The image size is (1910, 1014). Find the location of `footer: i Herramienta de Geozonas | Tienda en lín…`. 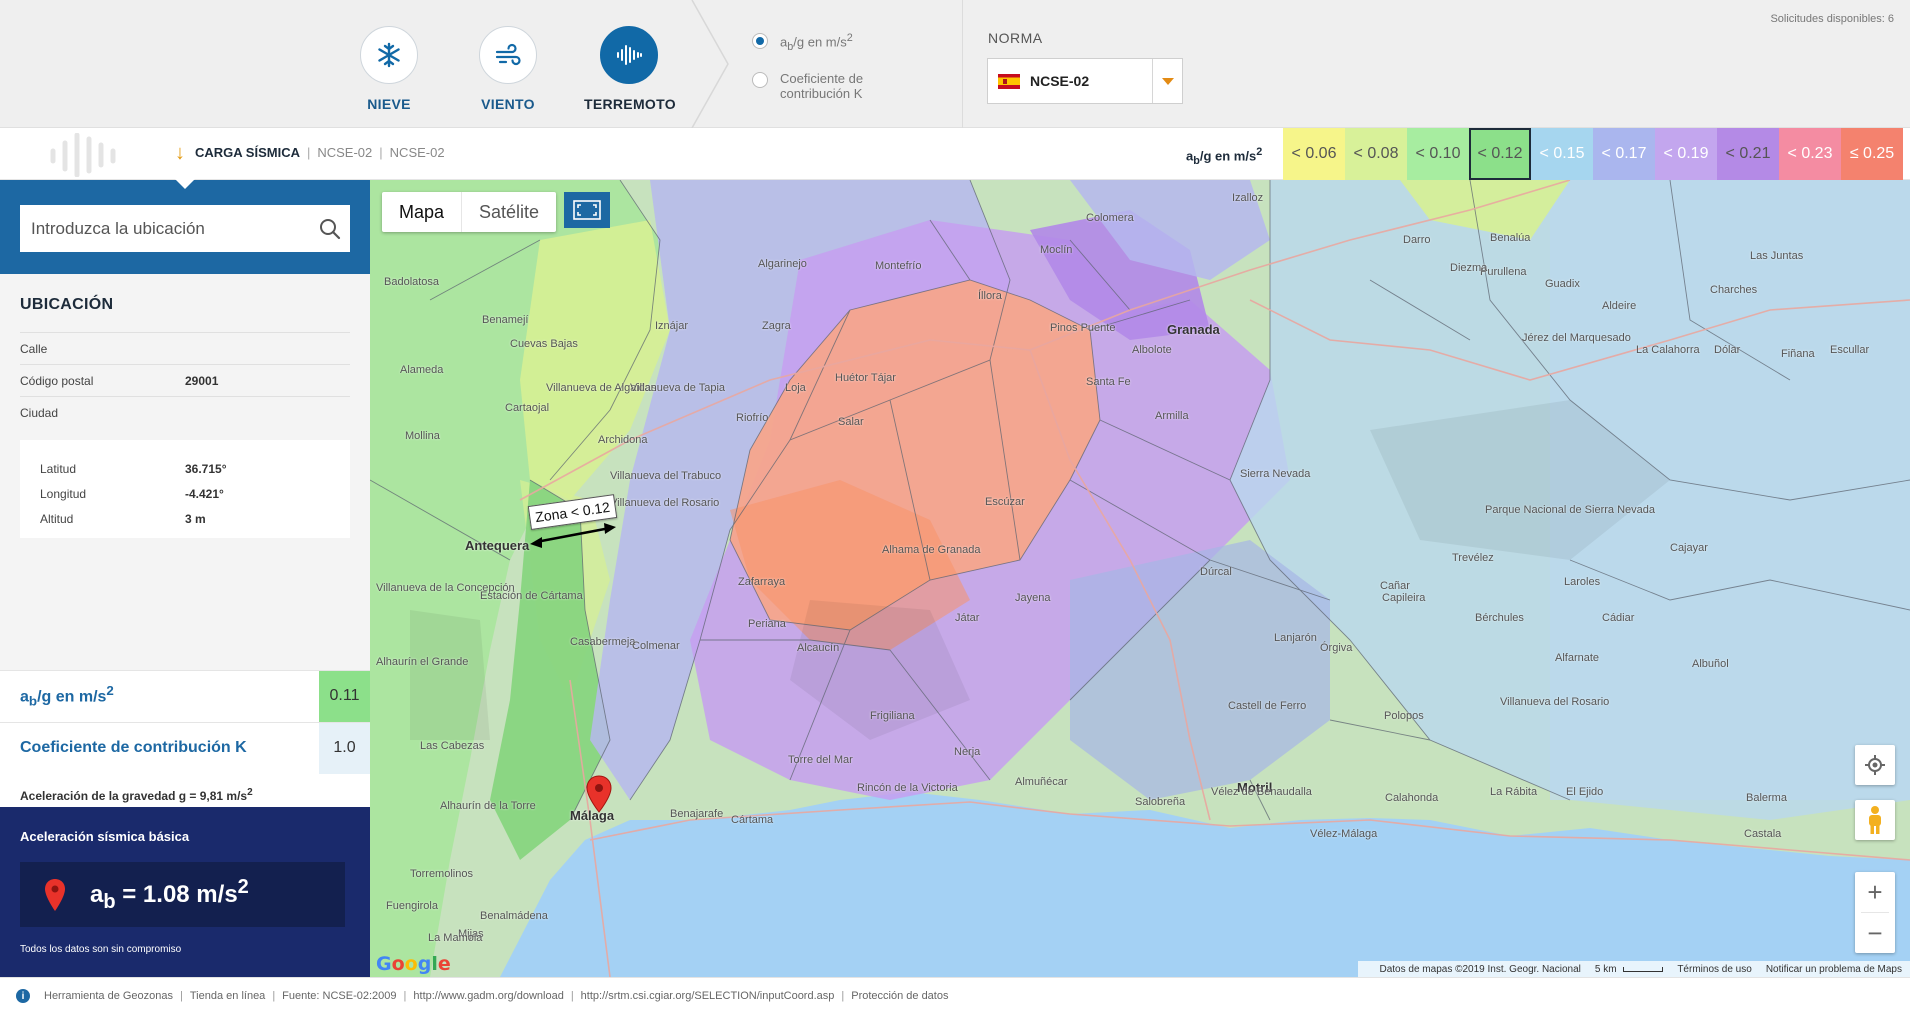

footer: i Herramienta de Geozonas | Tienda en lín… is located at coordinates (955, 995).